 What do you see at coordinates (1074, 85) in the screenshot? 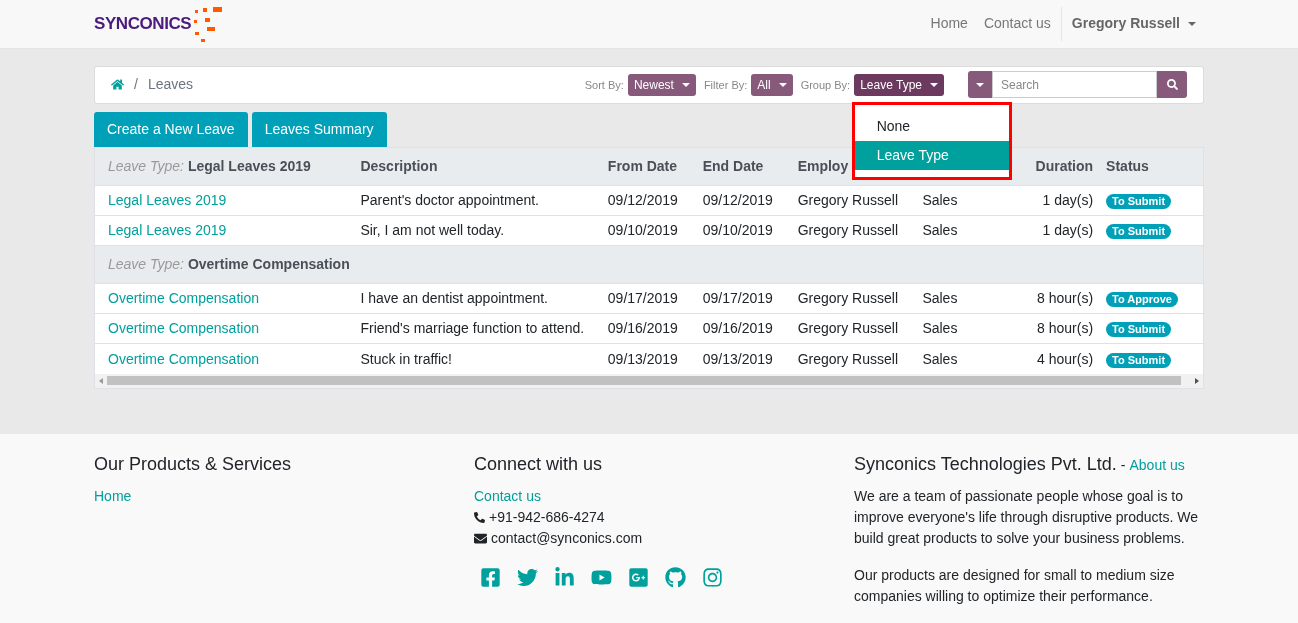
I see `search-field: Search` at bounding box center [1074, 85].